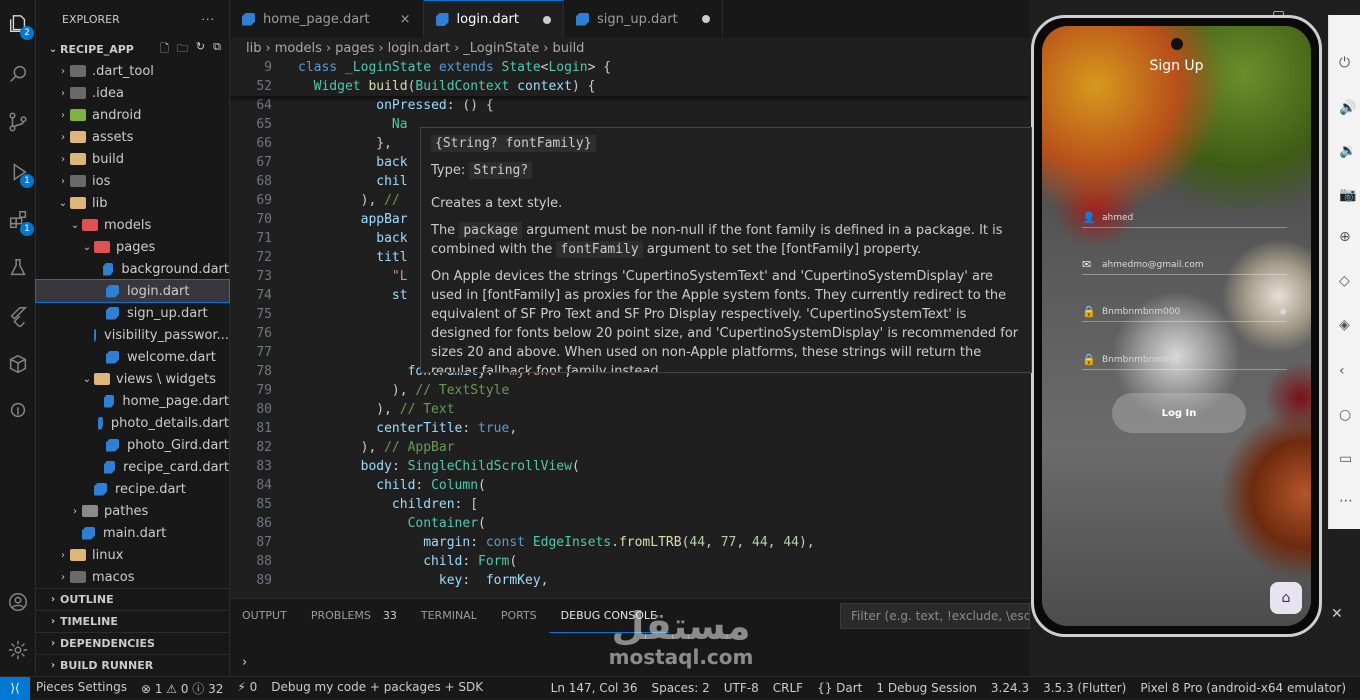 This screenshot has width=1360, height=700. I want to click on new-folder-icon: 🗀, so click(182, 49).